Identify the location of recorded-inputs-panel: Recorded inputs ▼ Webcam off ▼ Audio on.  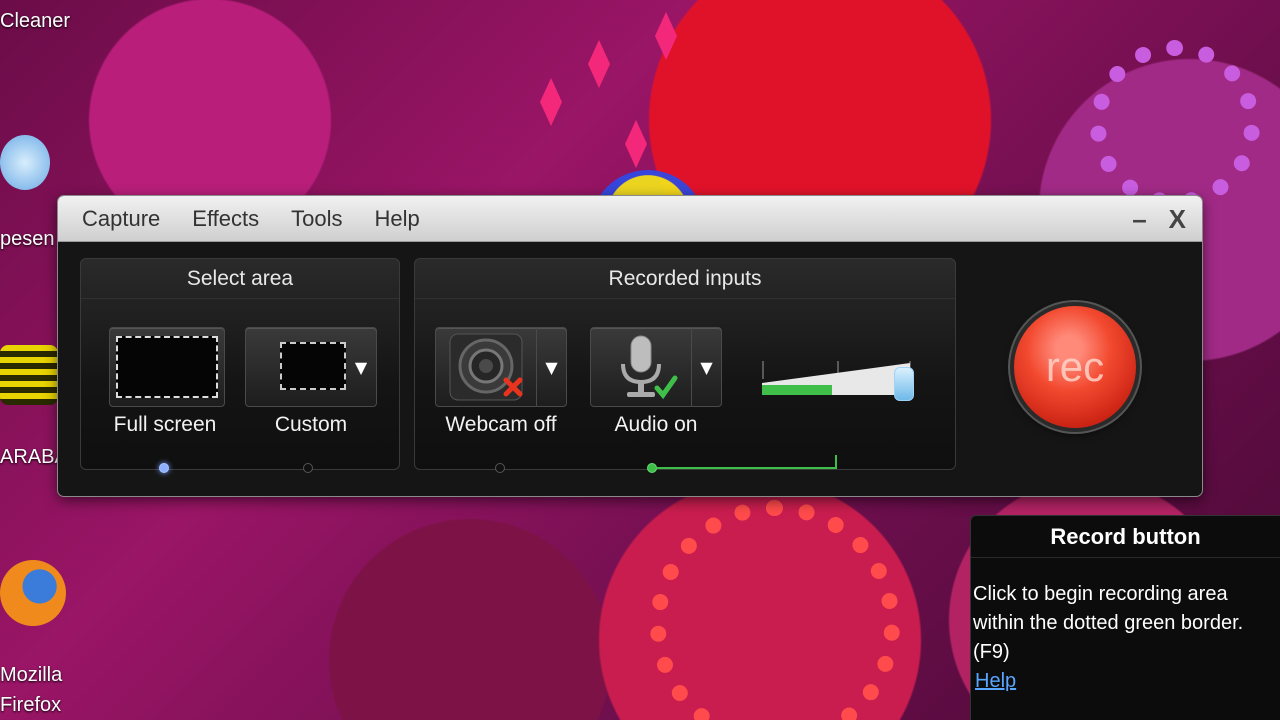
(685, 365).